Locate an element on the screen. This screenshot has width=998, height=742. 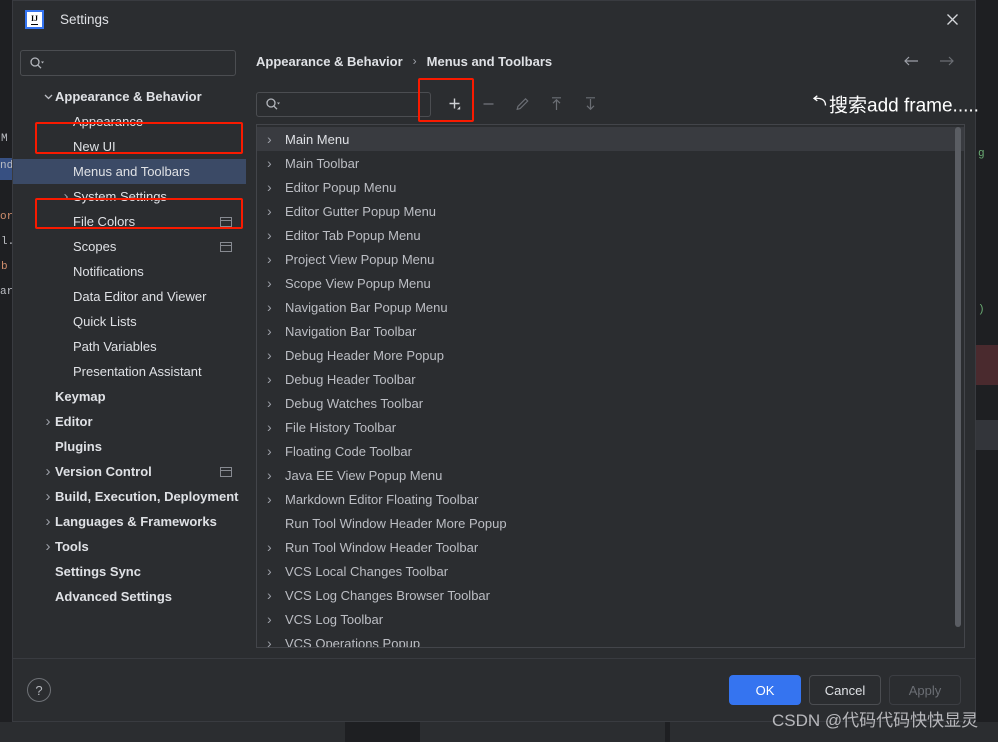
ok-button: OK is located at coordinates (765, 690).